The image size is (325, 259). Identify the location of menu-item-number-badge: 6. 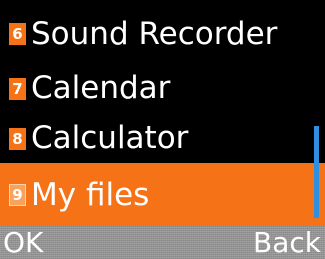
(17, 34).